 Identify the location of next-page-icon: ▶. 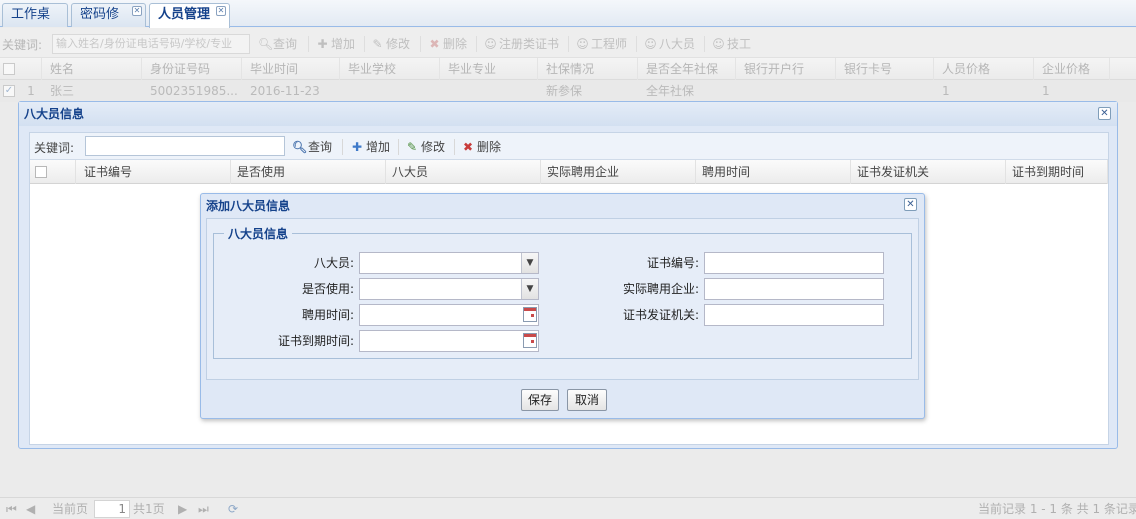
(182, 509).